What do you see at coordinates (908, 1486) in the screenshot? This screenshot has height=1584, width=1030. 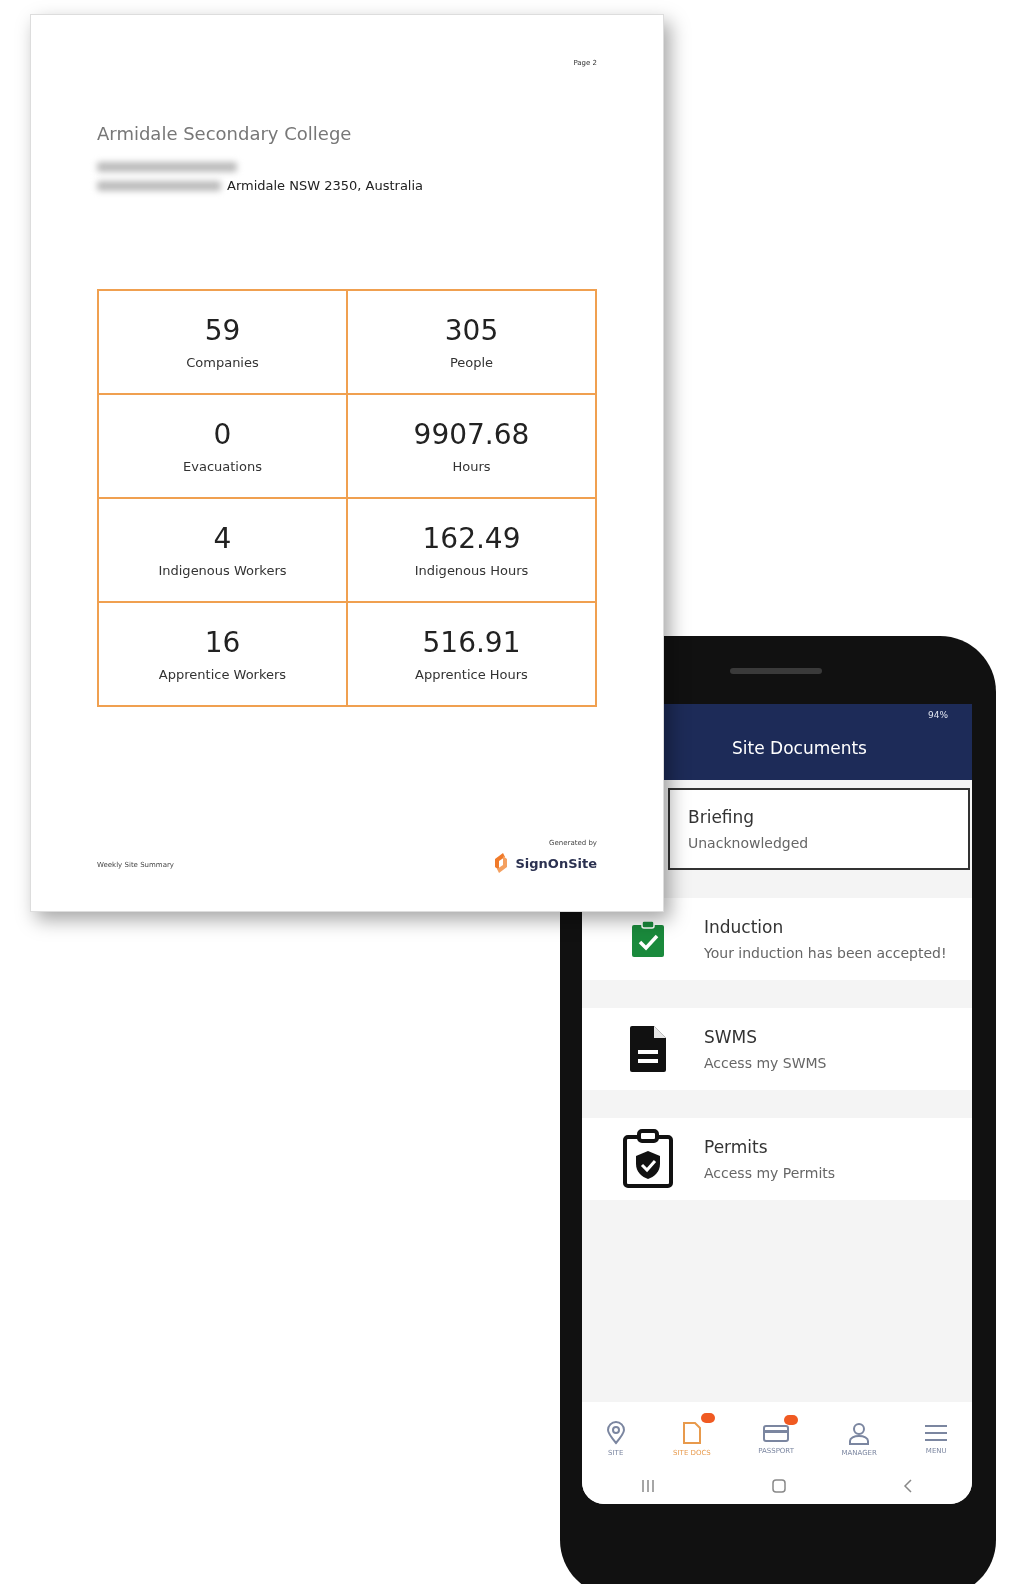 I see `back-icon` at bounding box center [908, 1486].